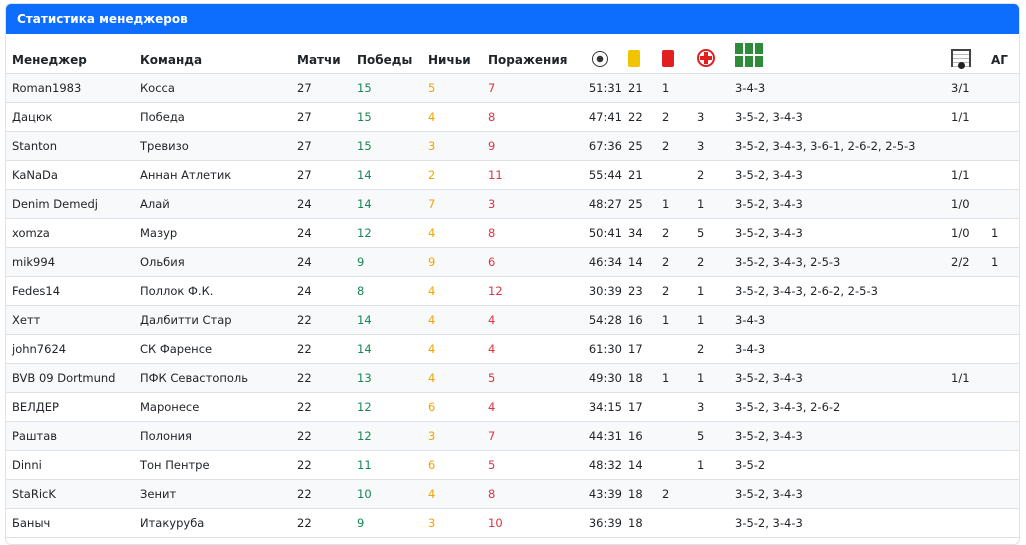  Describe the element at coordinates (212, 494) in the screenshot. I see `cell-team: Зенит` at that location.